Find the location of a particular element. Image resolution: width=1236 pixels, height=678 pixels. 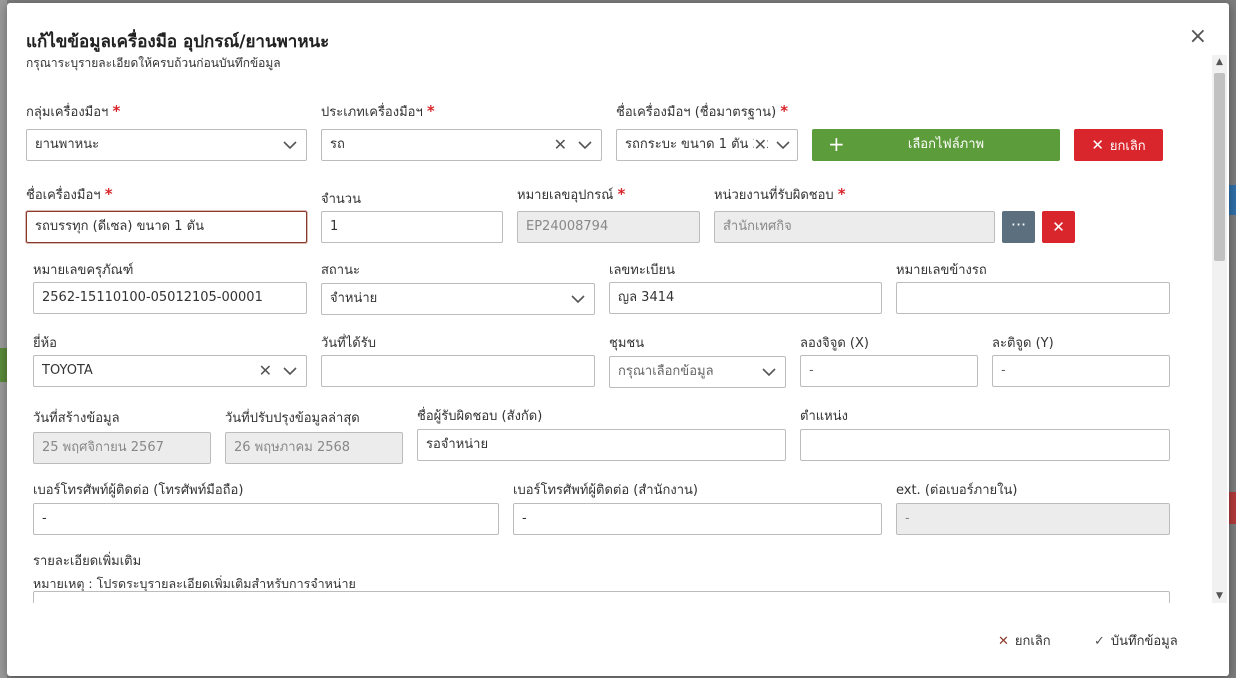

std-name-select: รถกระบะ ขนาด 1 ตัน 2x ✕ is located at coordinates (707, 145).